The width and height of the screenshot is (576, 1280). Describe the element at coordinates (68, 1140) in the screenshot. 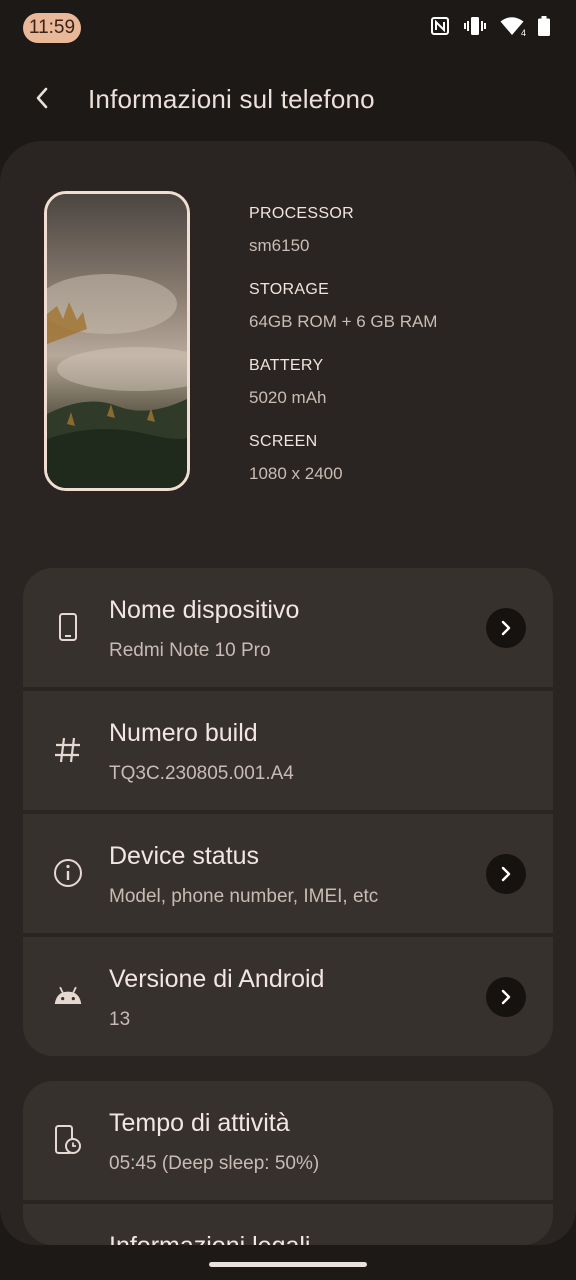

I see `phone-clock-icon` at that location.